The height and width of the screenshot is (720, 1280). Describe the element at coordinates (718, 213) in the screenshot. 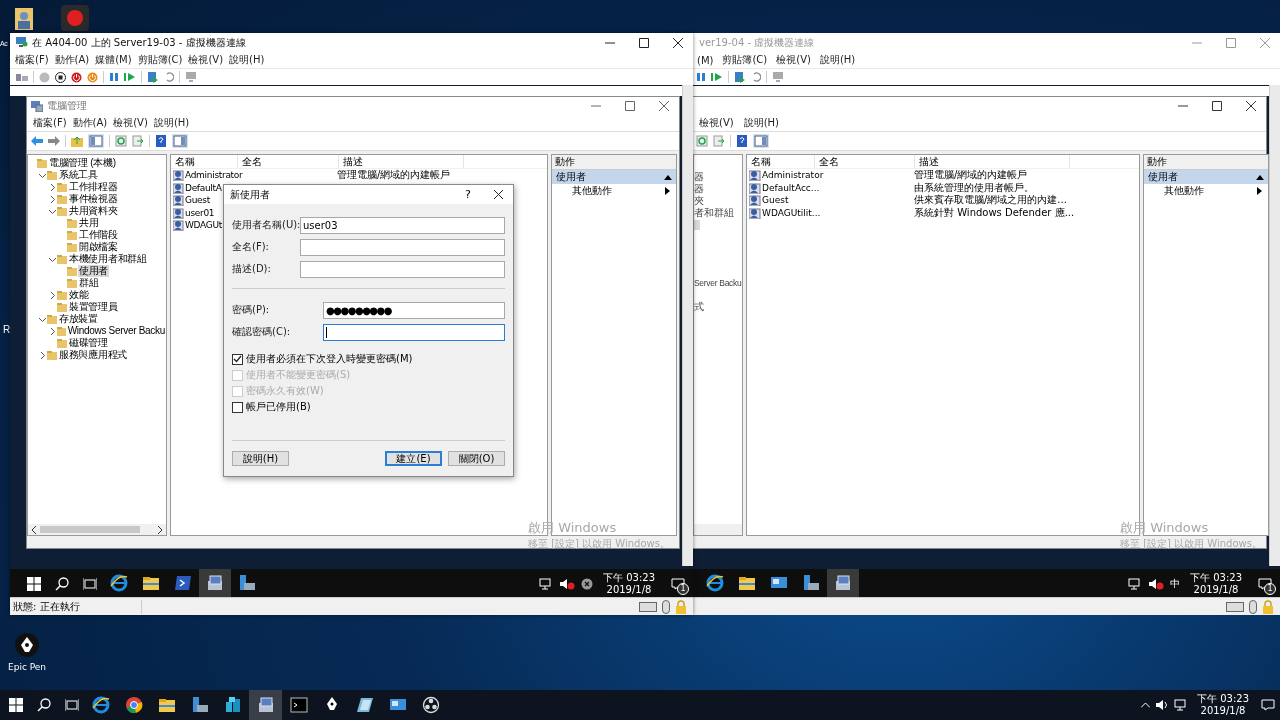

I see `tree-item: 者和群組` at that location.